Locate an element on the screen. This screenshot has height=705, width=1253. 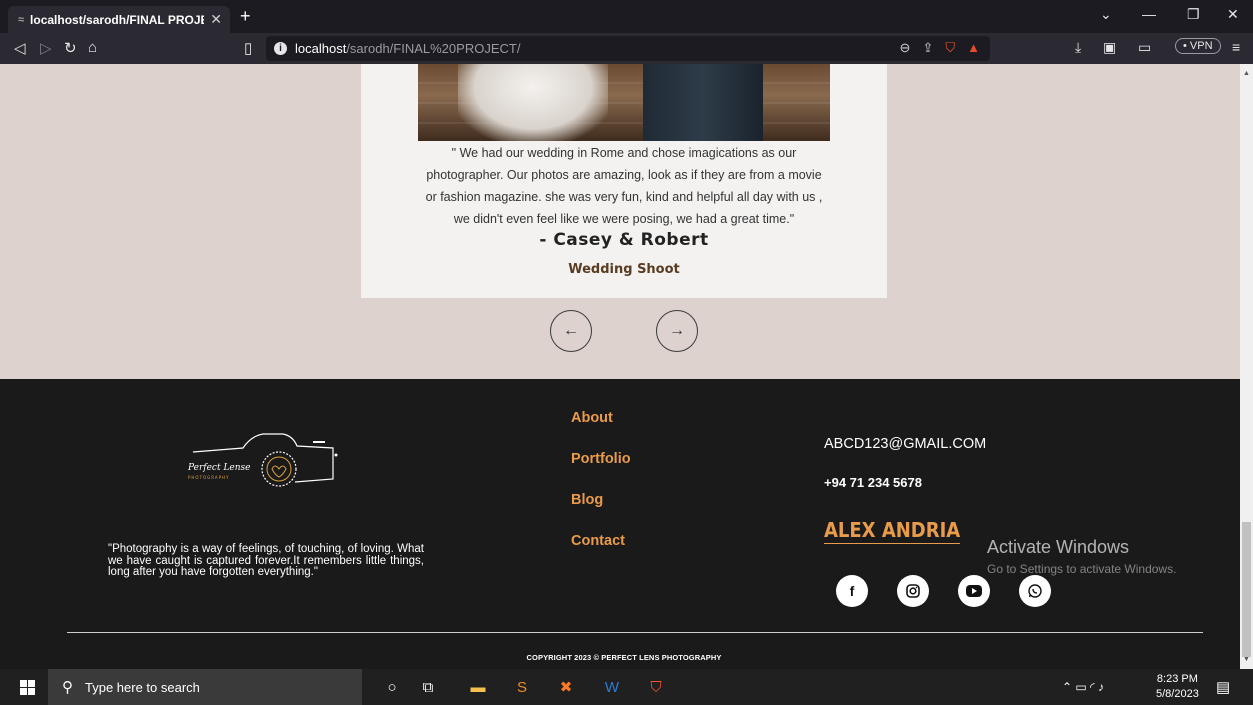
page-icon: ≈ is located at coordinates (21, 19).